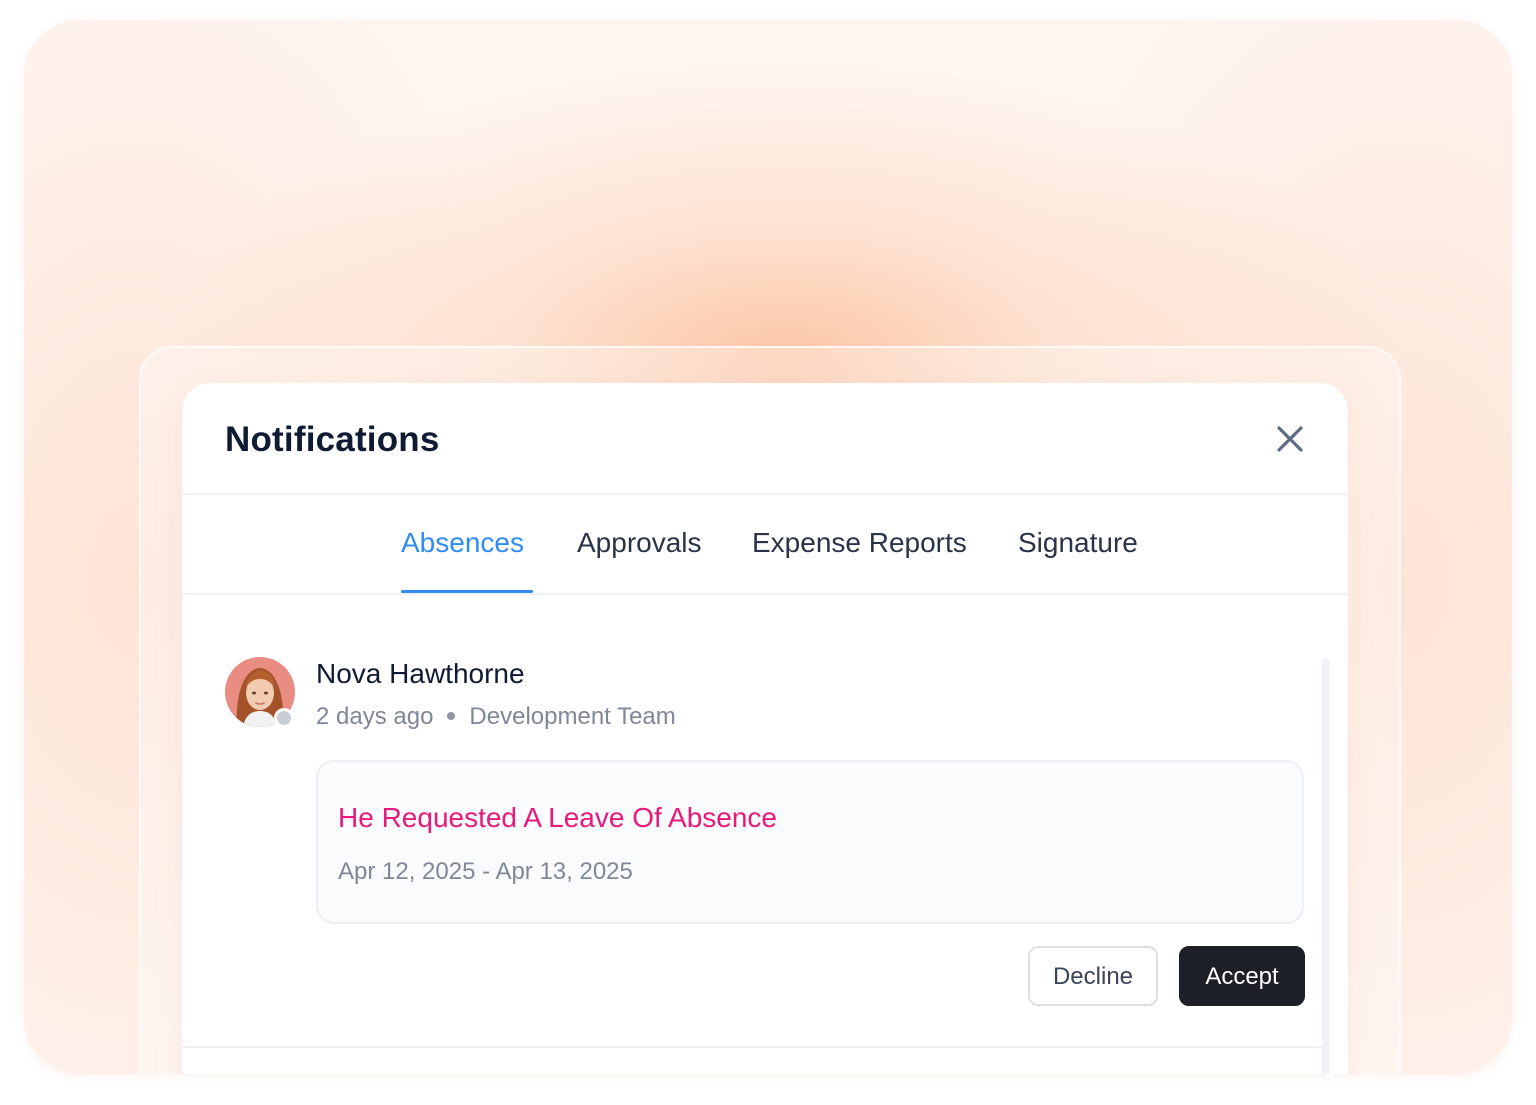  Describe the element at coordinates (765, 439) in the screenshot. I see `panel-header: Notifications` at that location.